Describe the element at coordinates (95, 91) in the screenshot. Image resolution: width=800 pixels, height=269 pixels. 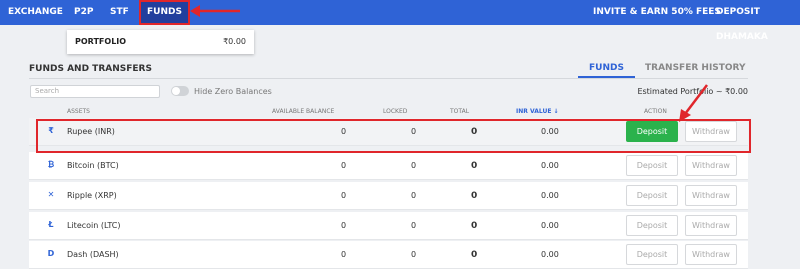
I see `search-input: Search` at that location.